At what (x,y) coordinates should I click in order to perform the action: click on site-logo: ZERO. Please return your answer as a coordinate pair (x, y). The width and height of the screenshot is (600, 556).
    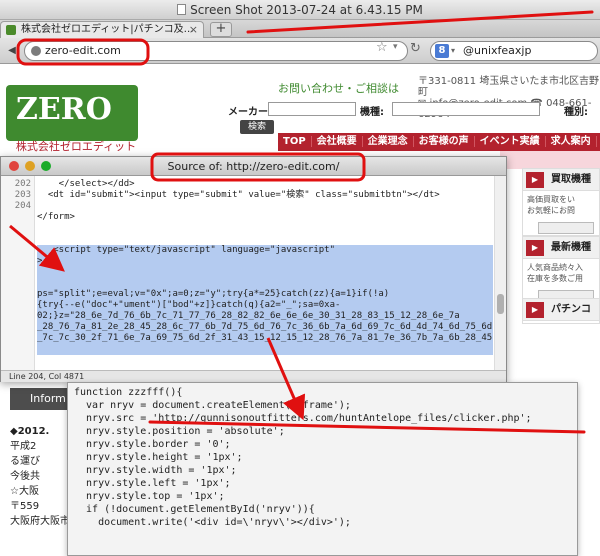
    Looking at the image, I should click on (72, 113).